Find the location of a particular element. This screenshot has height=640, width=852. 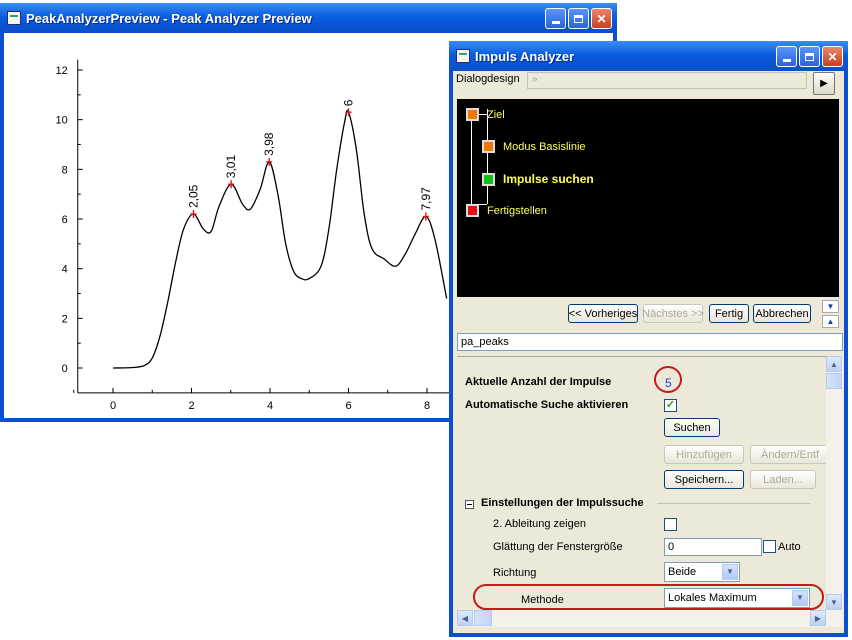

step-impulse-suchen: Impulse suchen is located at coordinates (538, 179).